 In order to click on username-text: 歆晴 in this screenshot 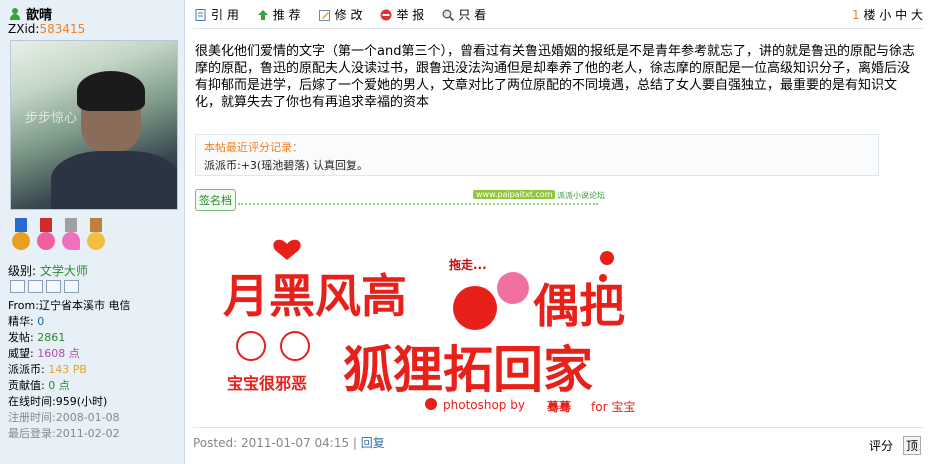, I will do `click(39, 13)`.